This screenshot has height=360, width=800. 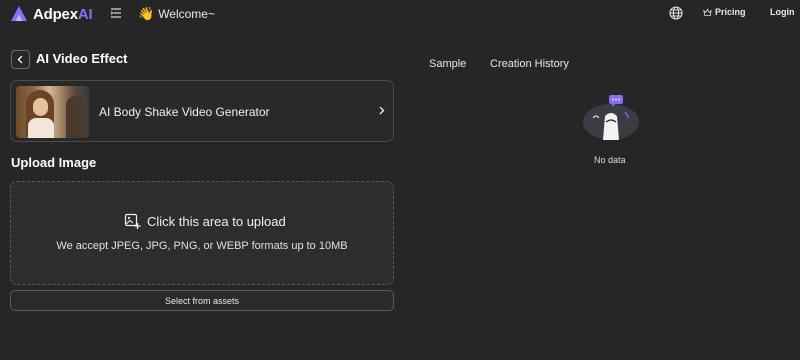 What do you see at coordinates (146, 13) in the screenshot?
I see `waving-hand-icon: 👋` at bounding box center [146, 13].